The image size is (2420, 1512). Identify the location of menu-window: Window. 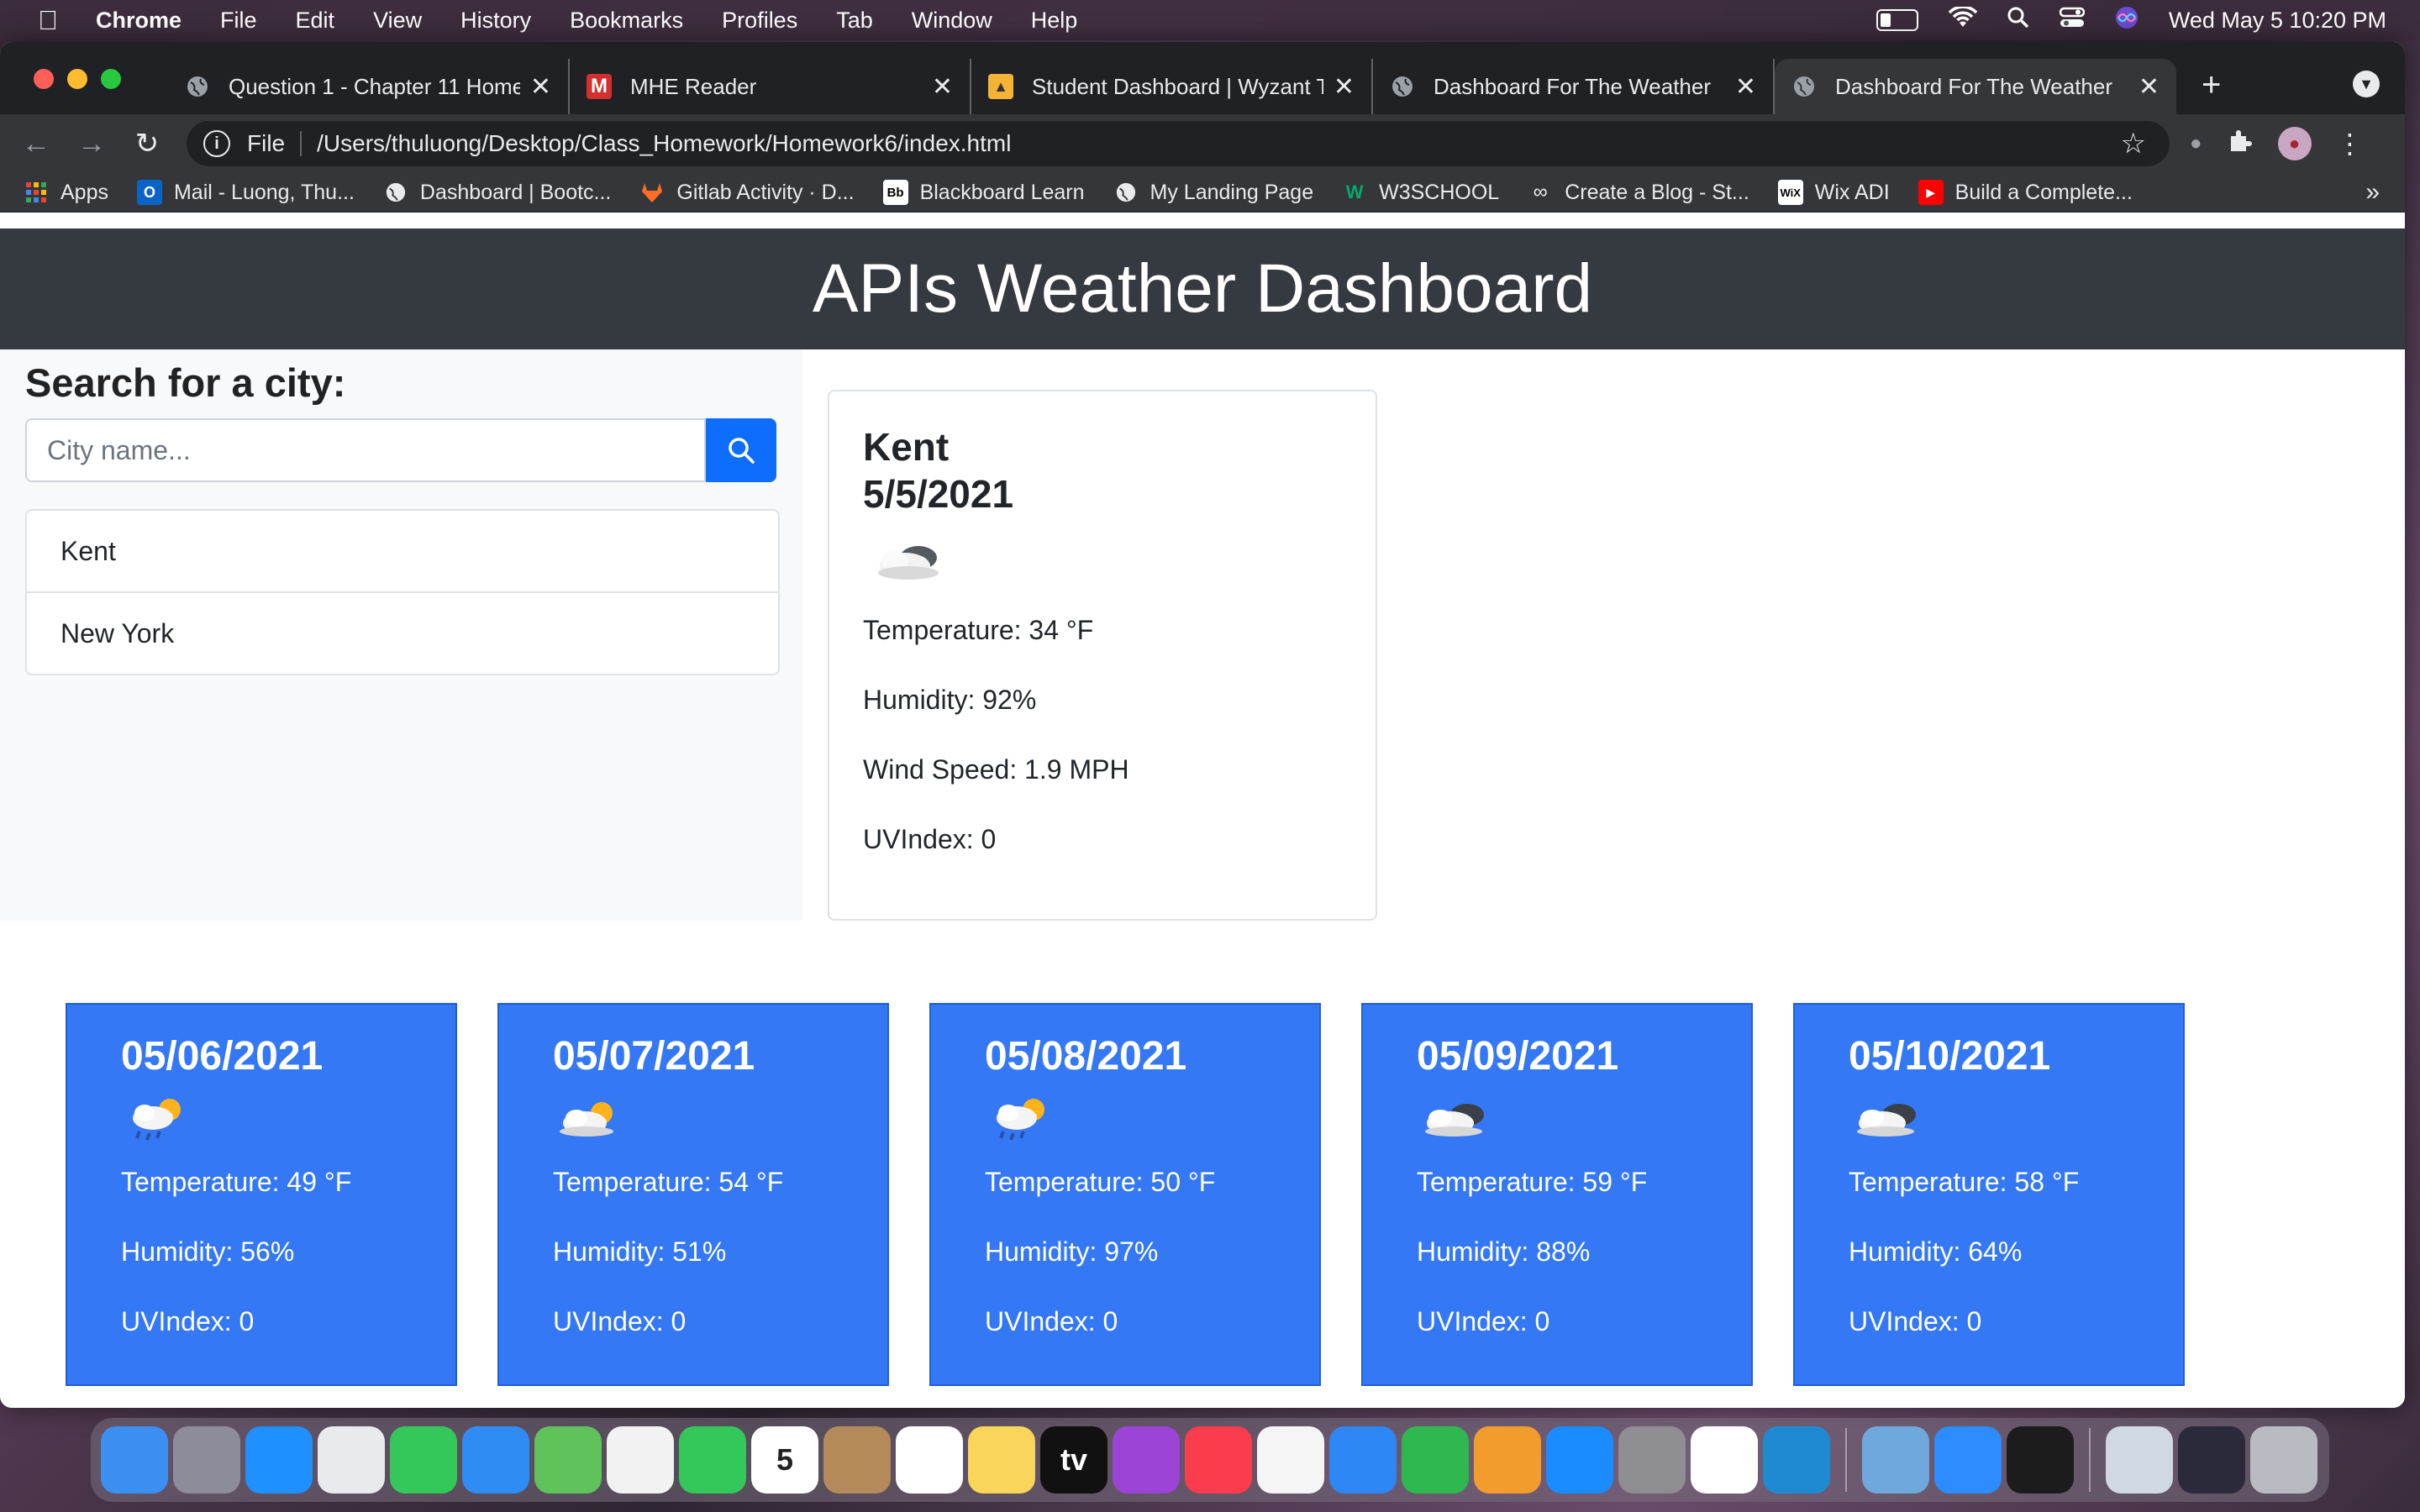
(952, 21).